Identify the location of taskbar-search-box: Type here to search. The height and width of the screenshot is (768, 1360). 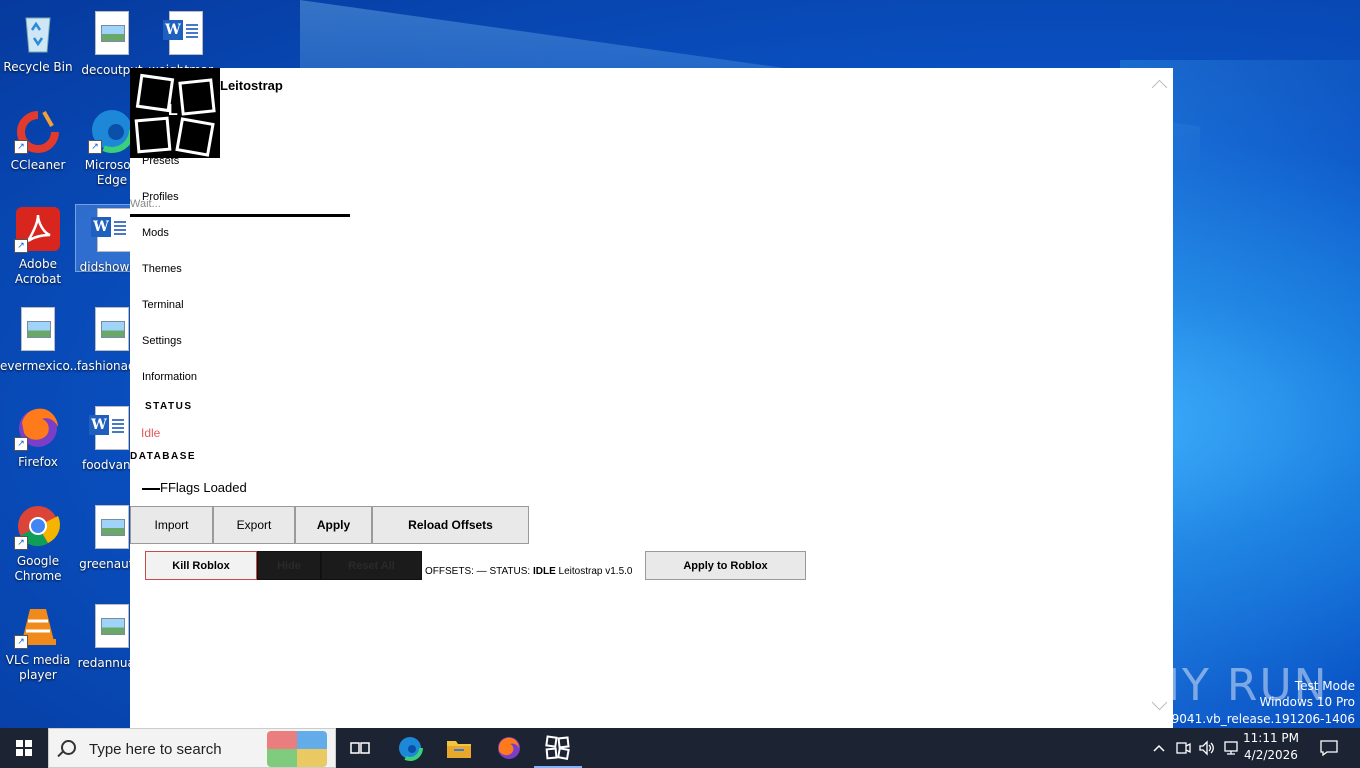
(192, 748).